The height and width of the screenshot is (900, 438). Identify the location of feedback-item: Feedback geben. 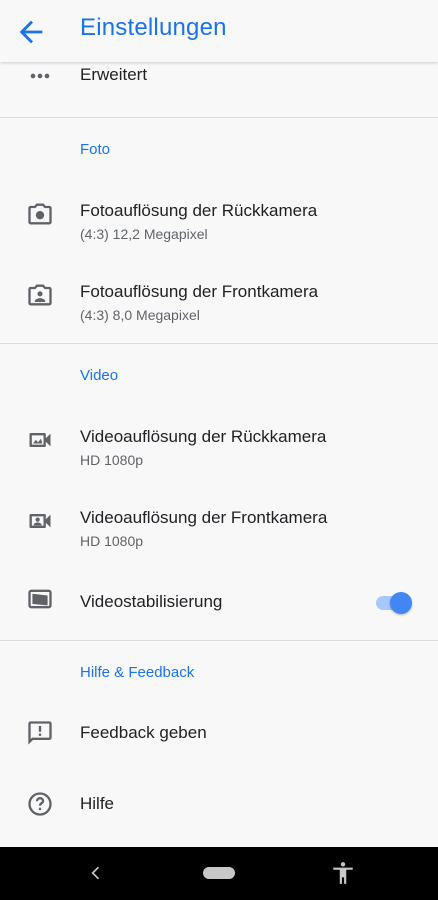
(219, 734).